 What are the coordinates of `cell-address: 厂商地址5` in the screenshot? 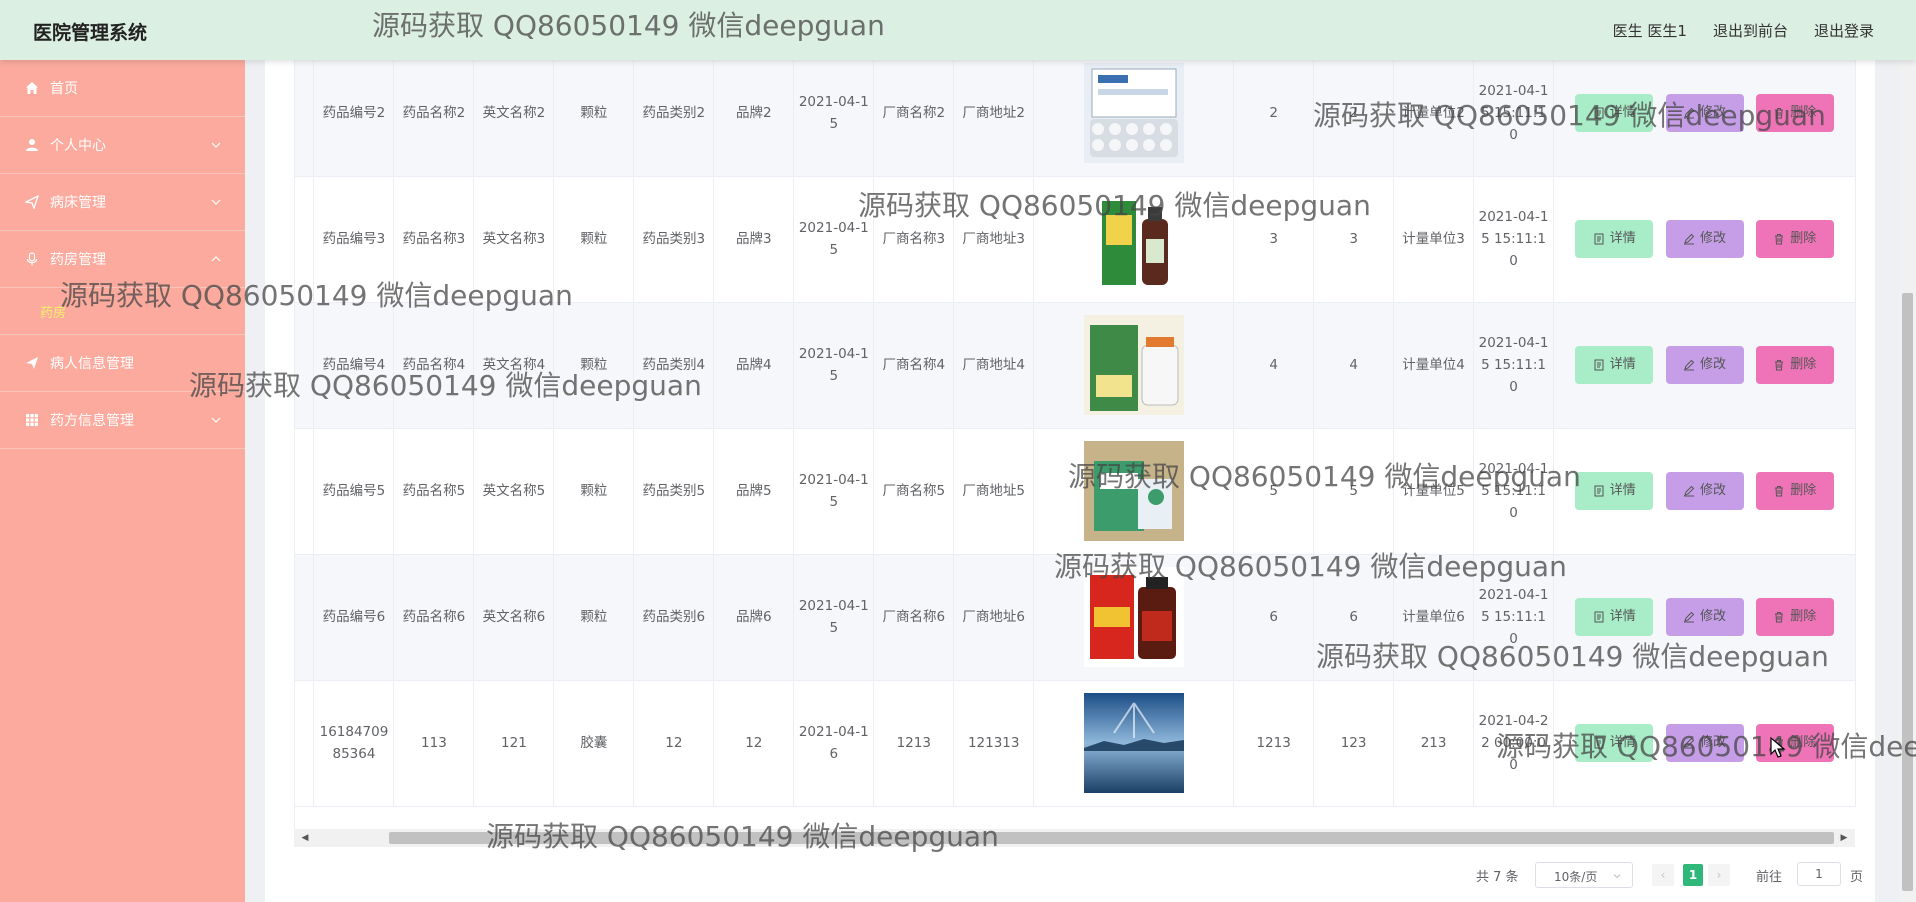 It's located at (994, 491).